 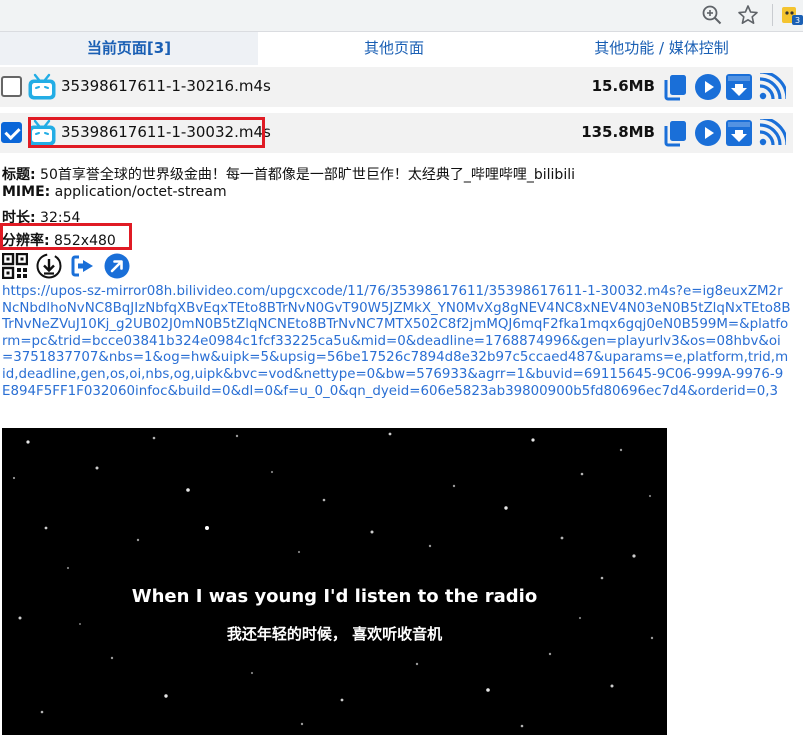 What do you see at coordinates (334, 596) in the screenshot?
I see `subtitle-english: When I was young I'd listen to the radio` at bounding box center [334, 596].